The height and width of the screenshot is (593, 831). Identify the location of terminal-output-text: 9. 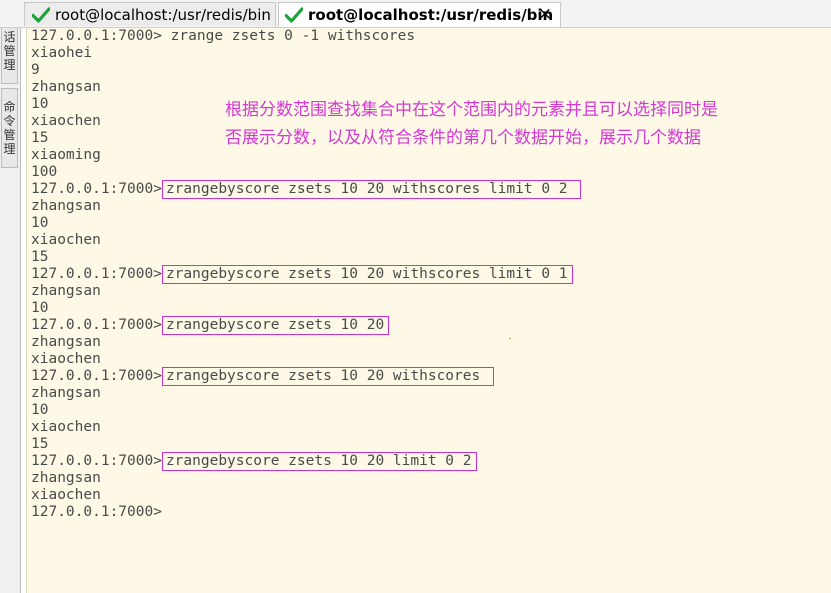
(35, 70).